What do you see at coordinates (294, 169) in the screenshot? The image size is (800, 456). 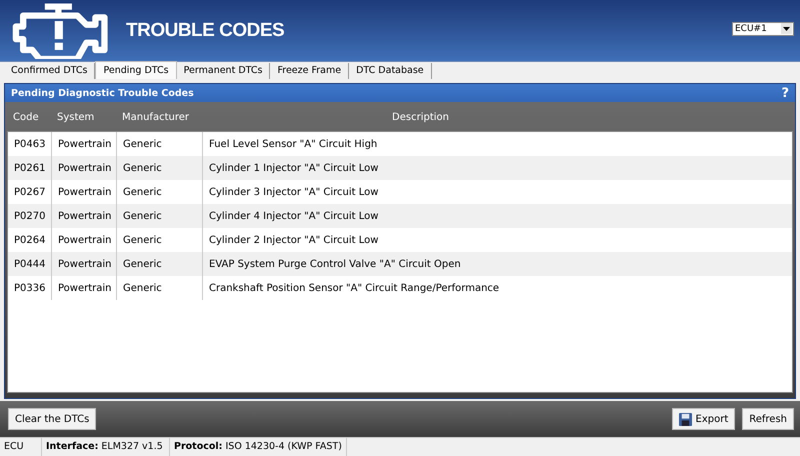 I see `table-cell-text: Cylinder 1 Injector "A" Circuit Low` at bounding box center [294, 169].